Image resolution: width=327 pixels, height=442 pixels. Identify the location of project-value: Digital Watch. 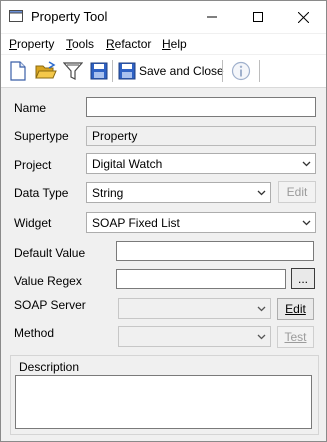
(127, 164).